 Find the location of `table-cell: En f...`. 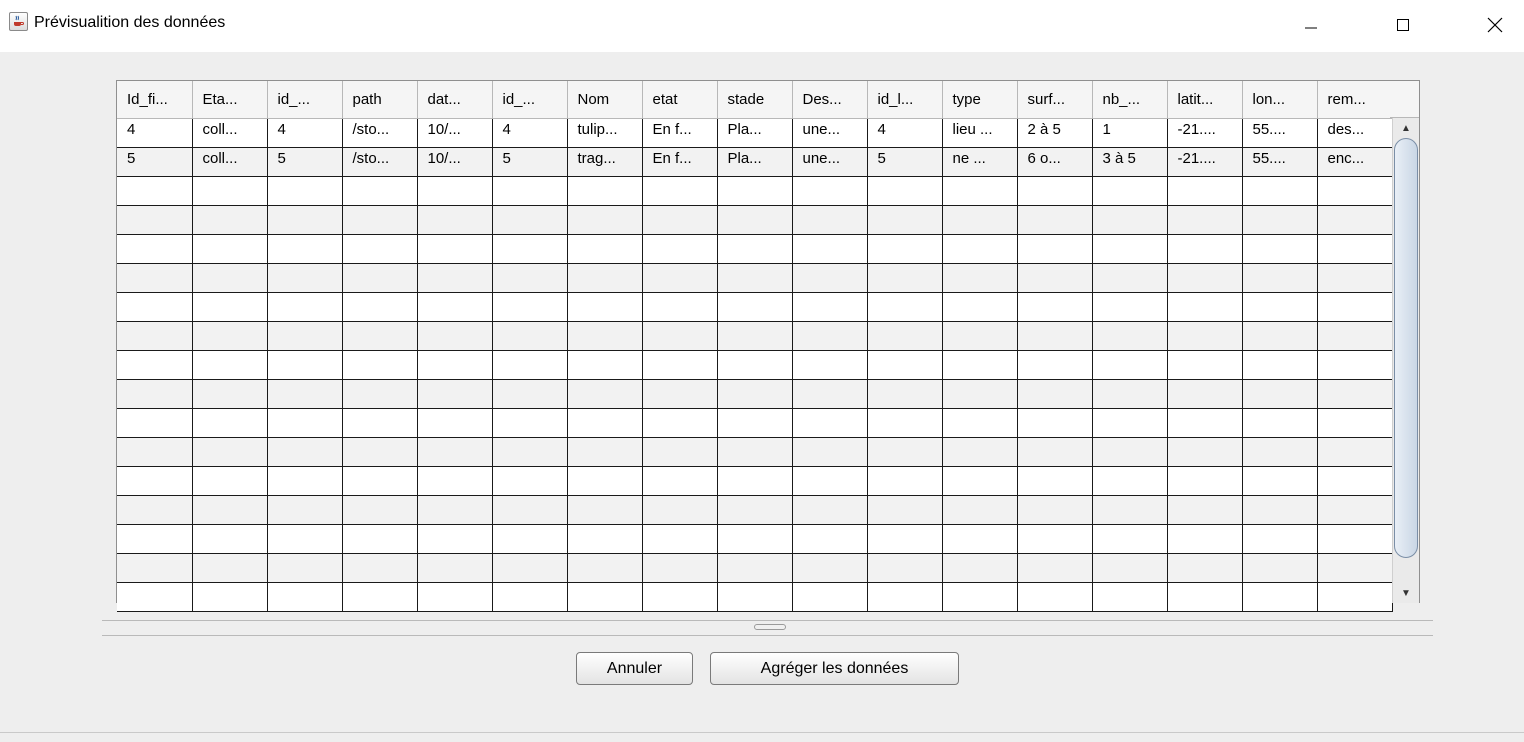

table-cell: En f... is located at coordinates (680, 162).